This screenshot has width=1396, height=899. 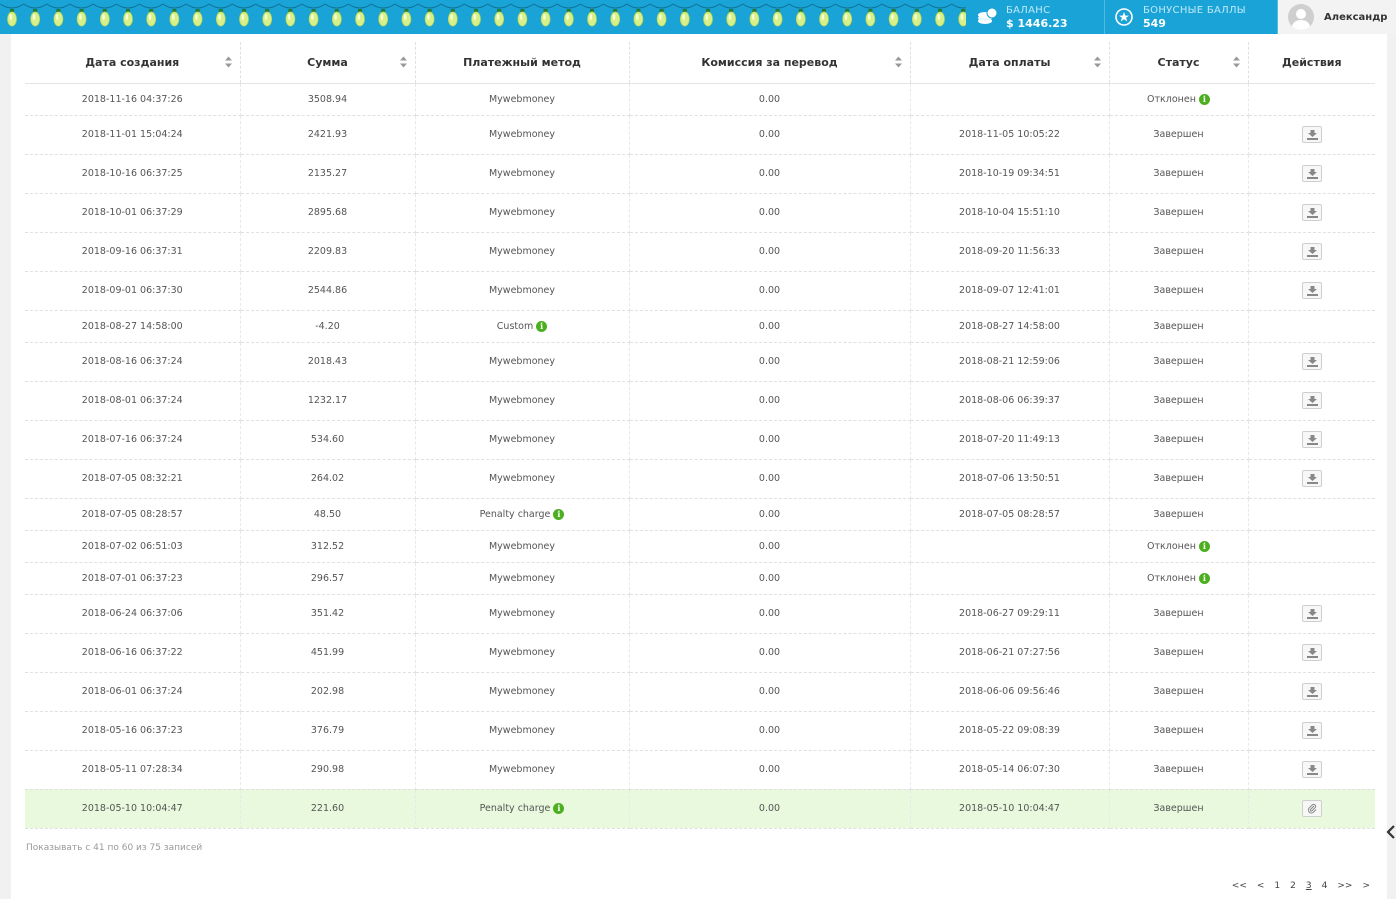 I want to click on coins-icon, so click(x=988, y=15).